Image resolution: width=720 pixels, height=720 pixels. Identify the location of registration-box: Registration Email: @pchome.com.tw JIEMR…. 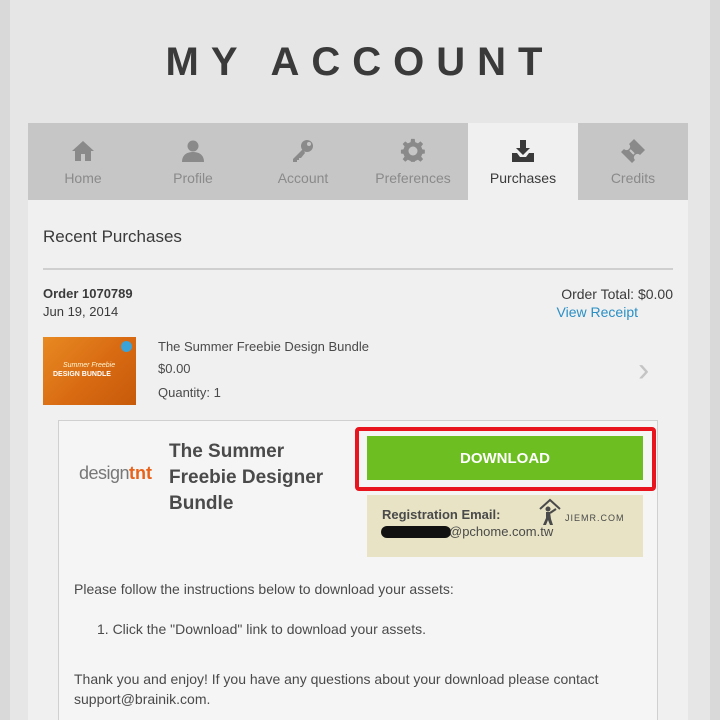
(505, 526).